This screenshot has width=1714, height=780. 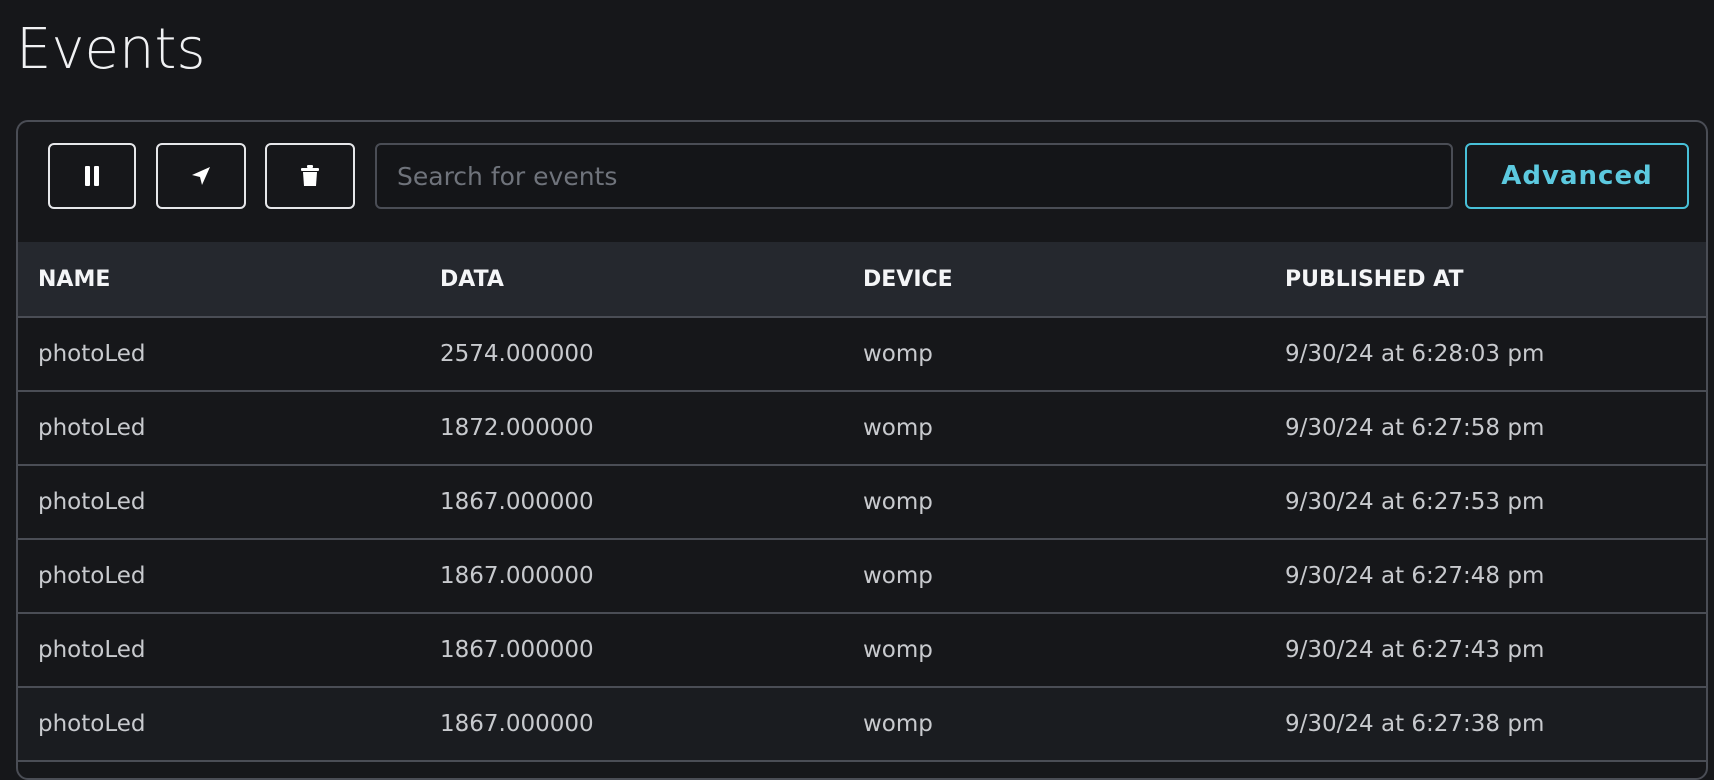 I want to click on column-header-published-at: PUBLISHED AT, so click(x=1485, y=280).